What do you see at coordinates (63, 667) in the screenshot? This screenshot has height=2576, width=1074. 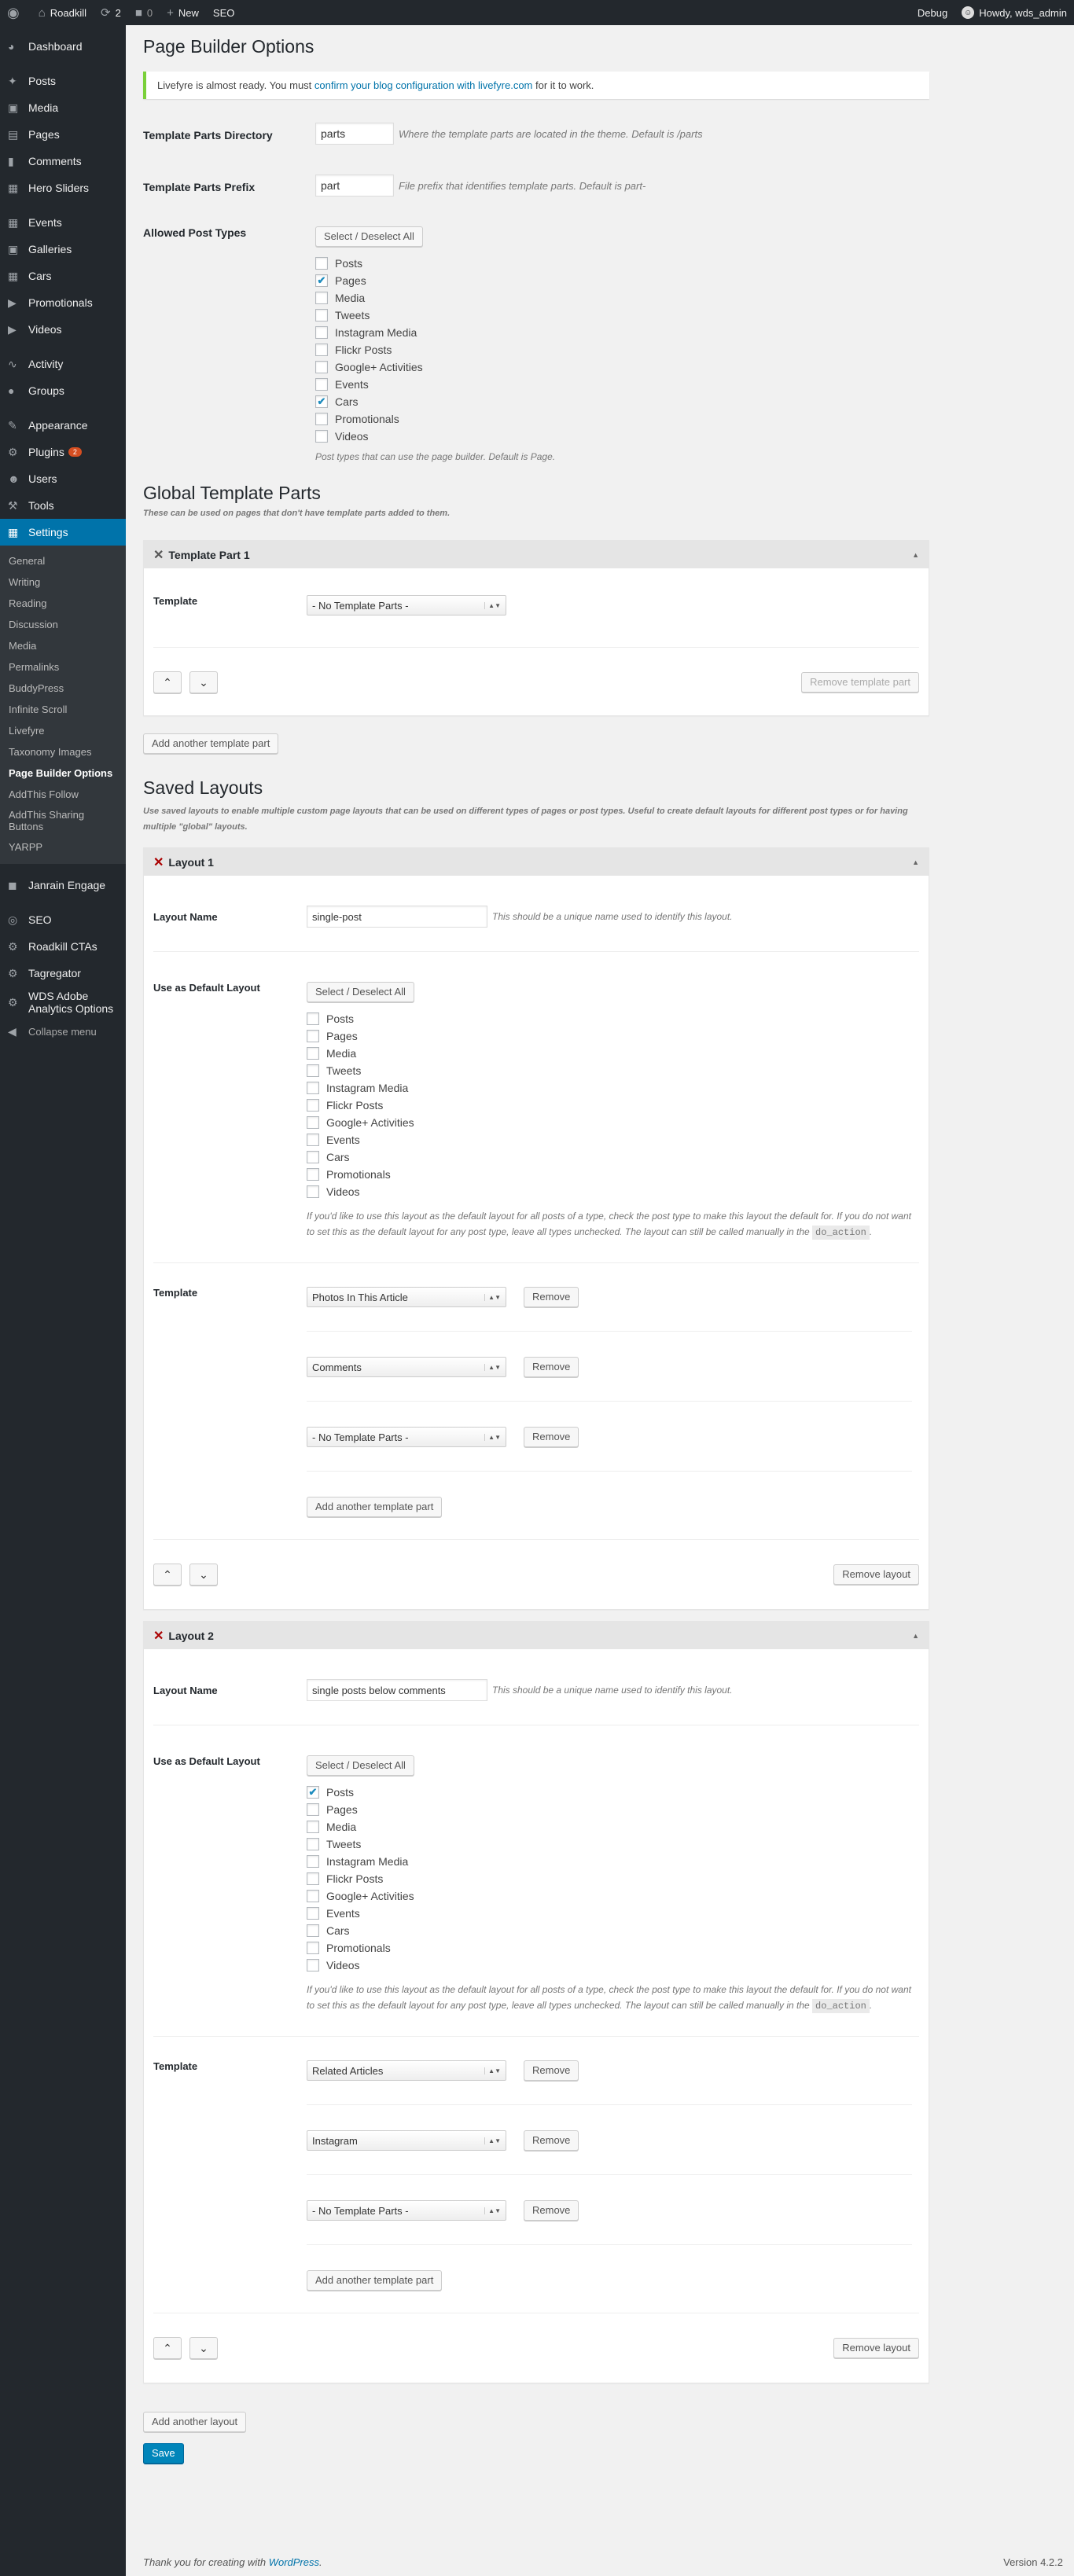 I see `settings-submenu-item: Permalinks` at bounding box center [63, 667].